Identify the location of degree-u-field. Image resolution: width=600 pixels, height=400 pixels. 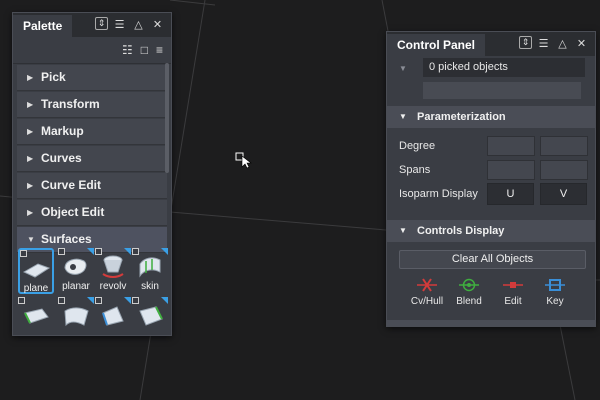
(511, 146).